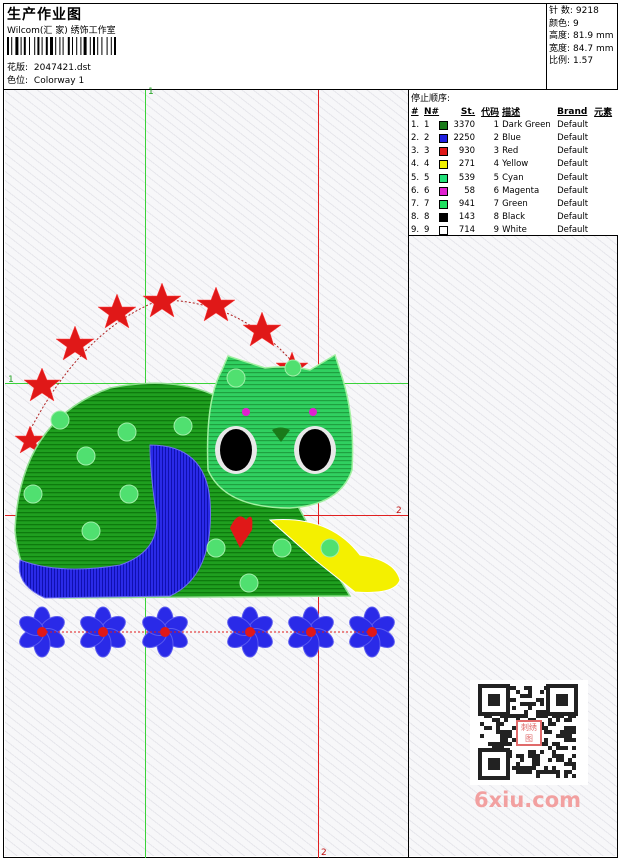 Image resolution: width=620 pixels, height=861 pixels. I want to click on magenta-dot-right, so click(313, 412).